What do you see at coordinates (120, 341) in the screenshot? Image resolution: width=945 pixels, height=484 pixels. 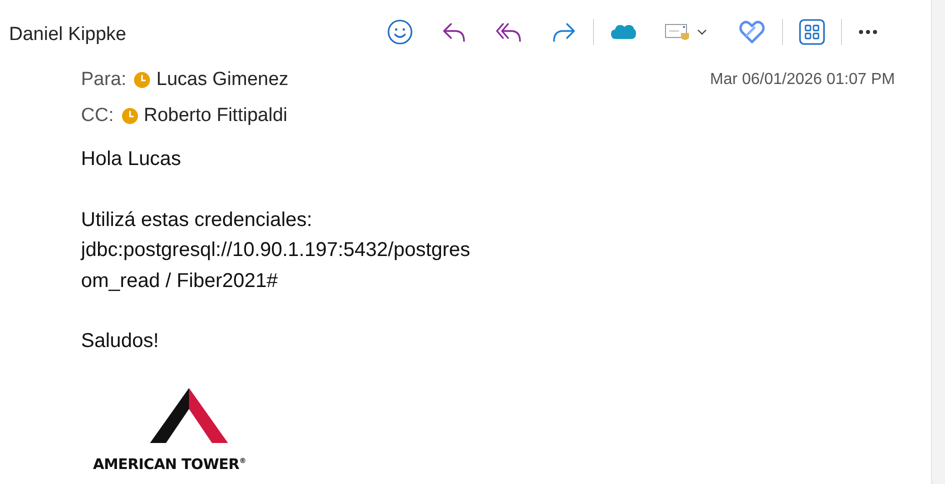 I see `message-text: Saludos!` at bounding box center [120, 341].